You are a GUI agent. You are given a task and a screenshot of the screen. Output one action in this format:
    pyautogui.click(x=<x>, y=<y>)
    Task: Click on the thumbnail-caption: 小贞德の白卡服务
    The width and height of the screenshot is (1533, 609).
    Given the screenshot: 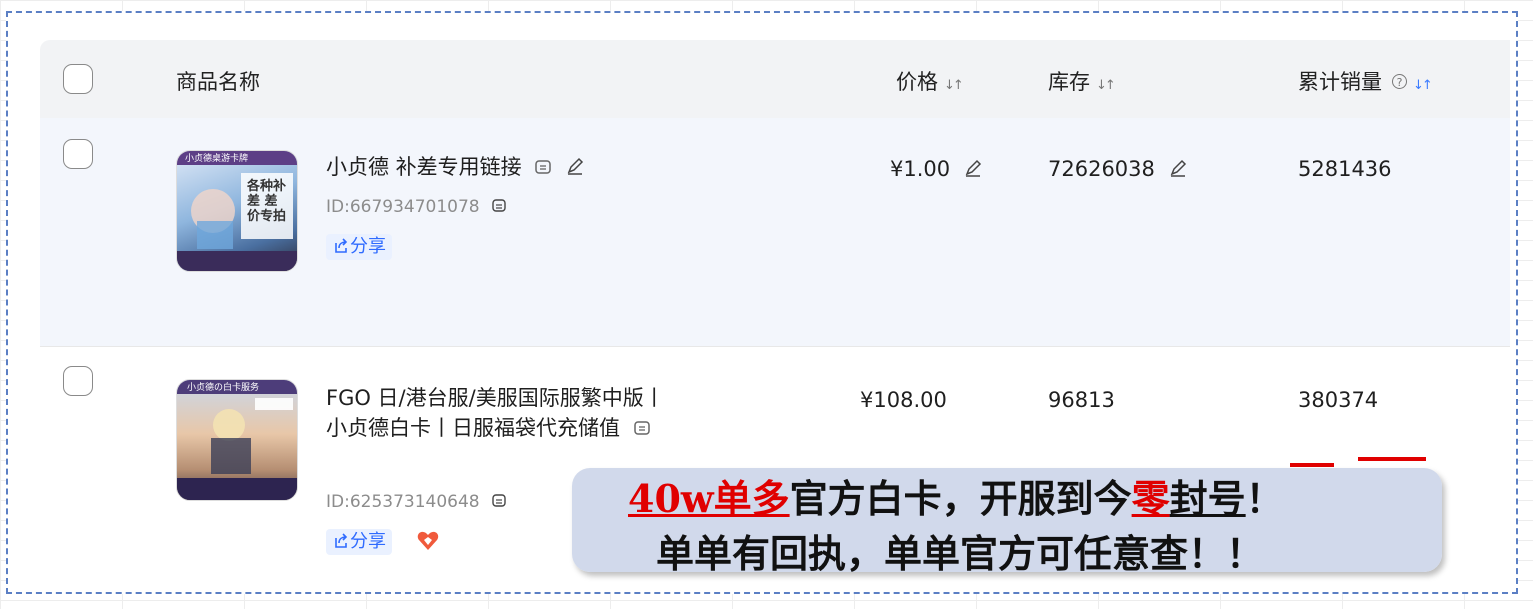 What is the action you would take?
    pyautogui.click(x=223, y=388)
    